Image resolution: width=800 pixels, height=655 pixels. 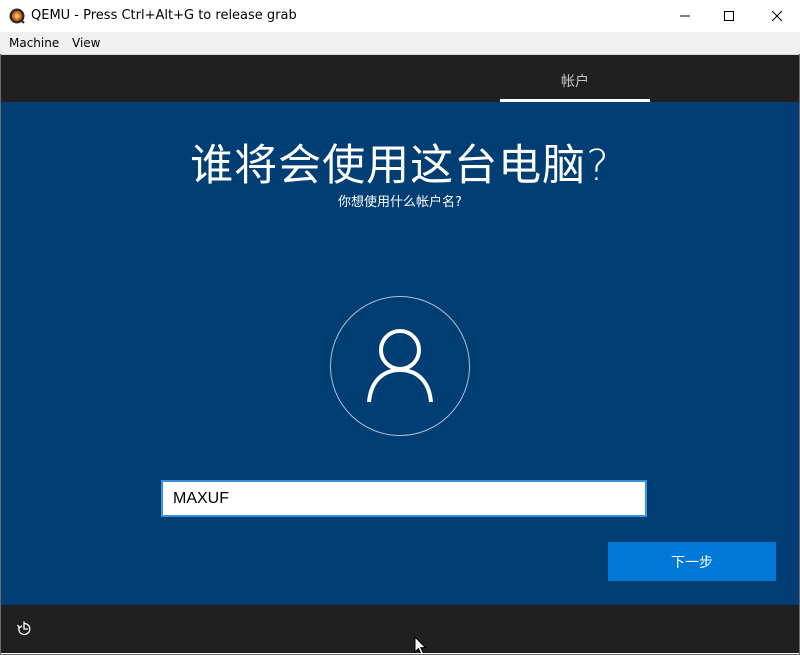 What do you see at coordinates (404, 498) in the screenshot?
I see `username-input` at bounding box center [404, 498].